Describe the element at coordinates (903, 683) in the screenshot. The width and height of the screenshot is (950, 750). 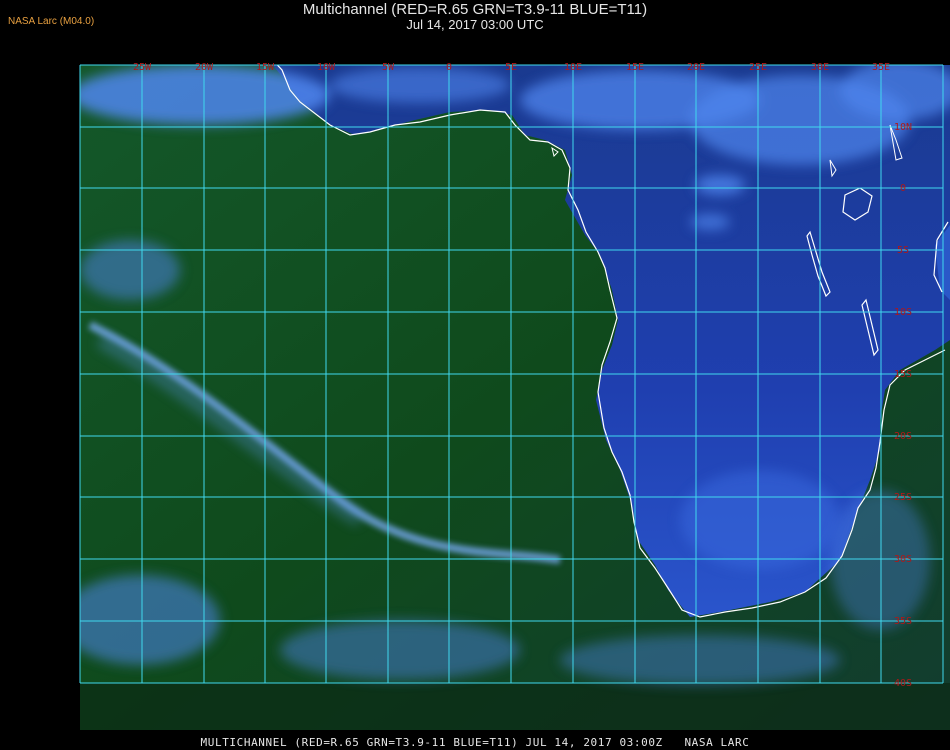
I see `latitude-label: 40S` at that location.